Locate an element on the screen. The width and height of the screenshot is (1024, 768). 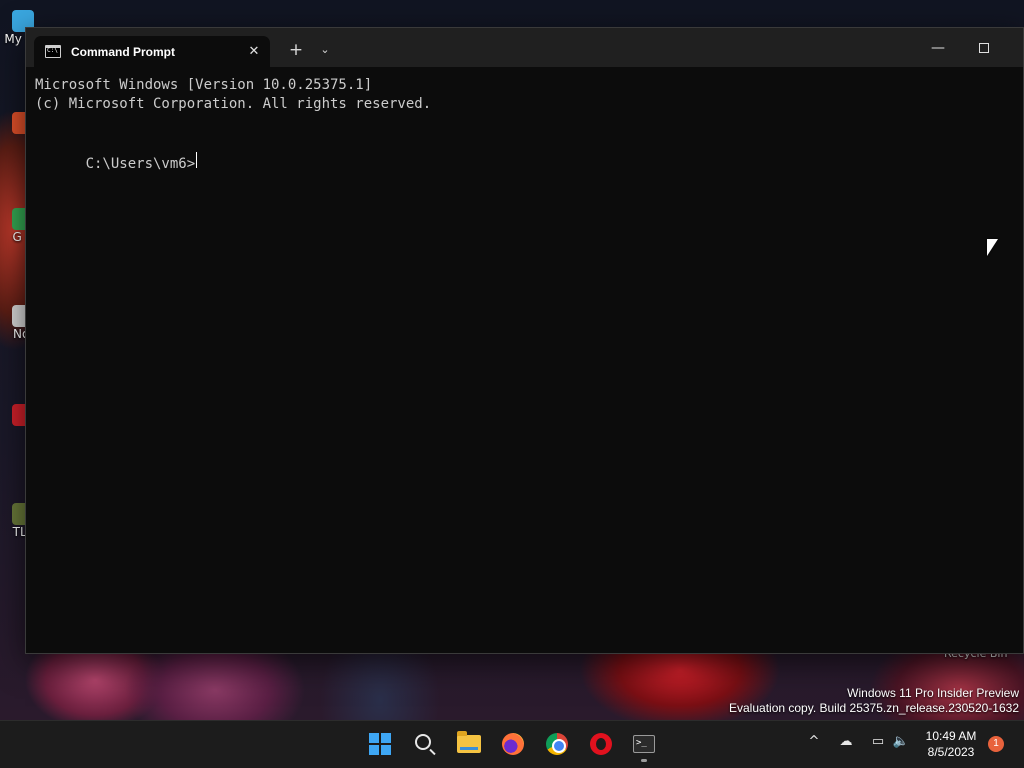
chrome-icon is located at coordinates (557, 744).